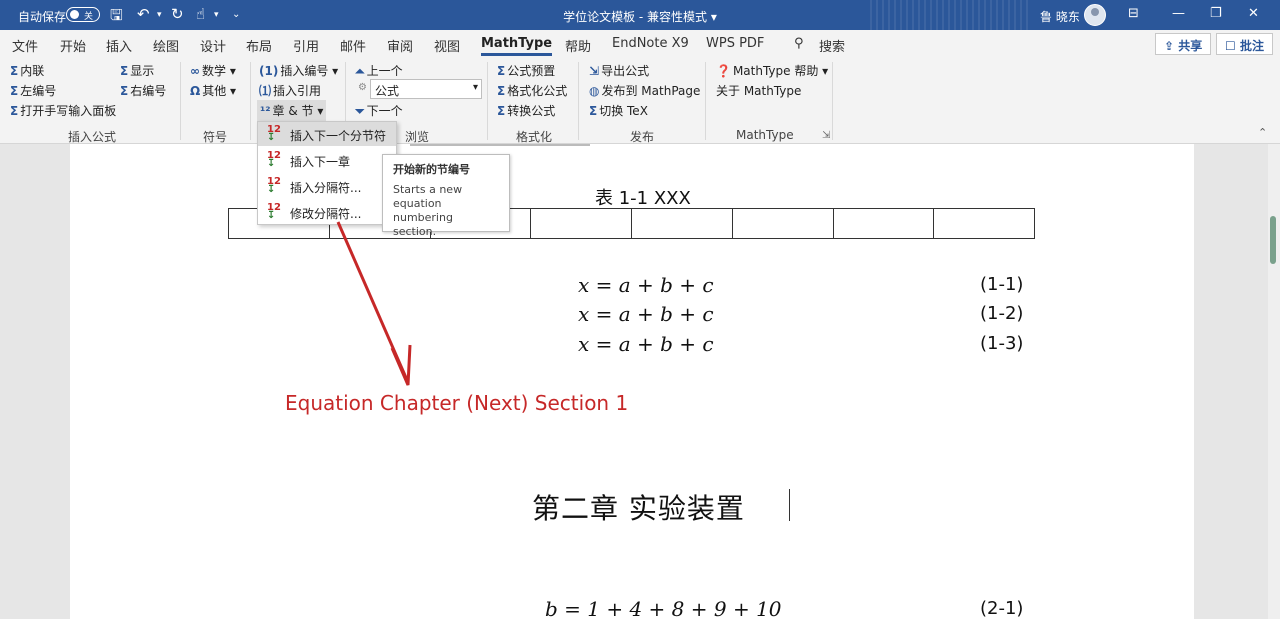 The image size is (1280, 619). I want to click on equation-number: (1-3), so click(1002, 343).